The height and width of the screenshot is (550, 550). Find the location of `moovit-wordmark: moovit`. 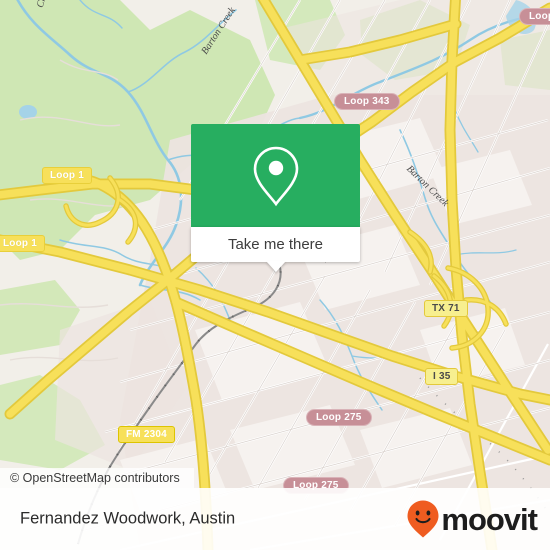

moovit-wordmark: moovit is located at coordinates (489, 519).